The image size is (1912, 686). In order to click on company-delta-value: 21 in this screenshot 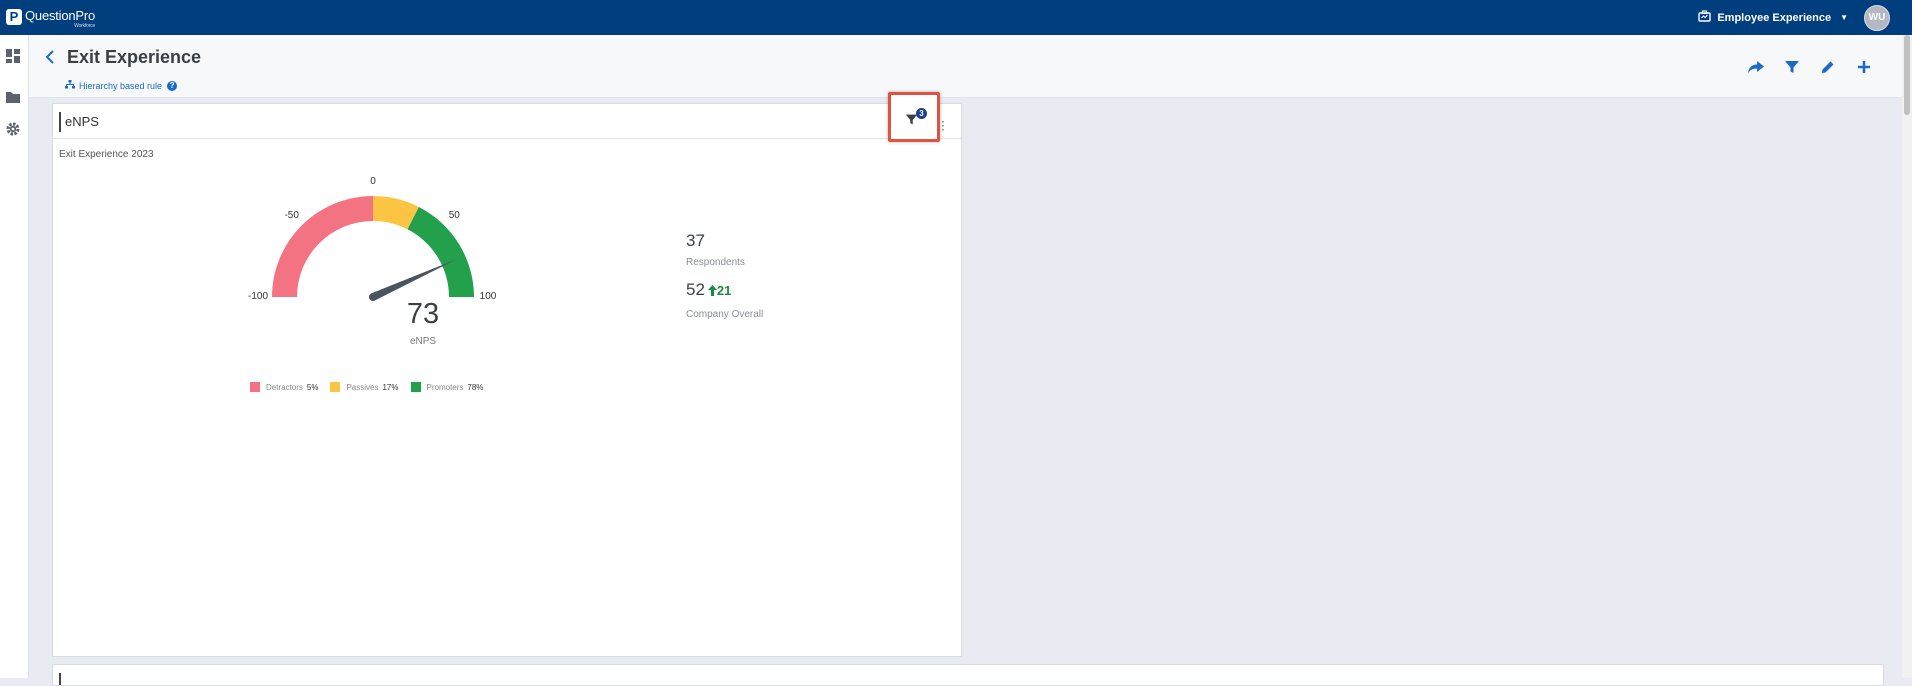, I will do `click(724, 290)`.